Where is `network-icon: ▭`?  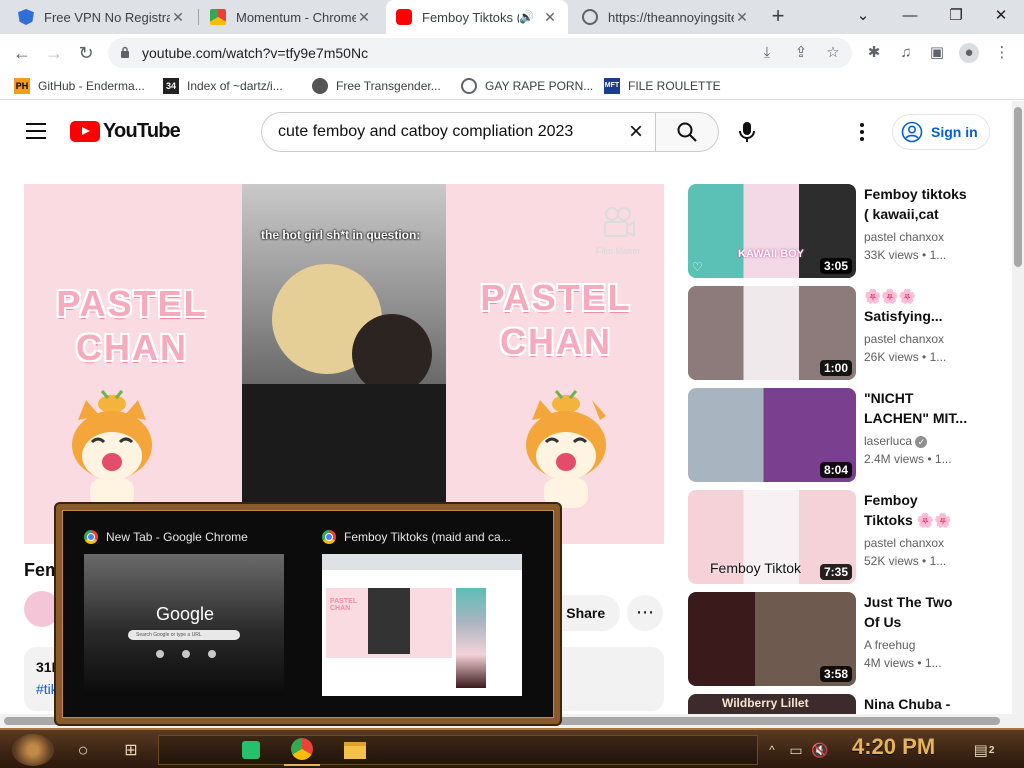 network-icon: ▭ is located at coordinates (796, 750).